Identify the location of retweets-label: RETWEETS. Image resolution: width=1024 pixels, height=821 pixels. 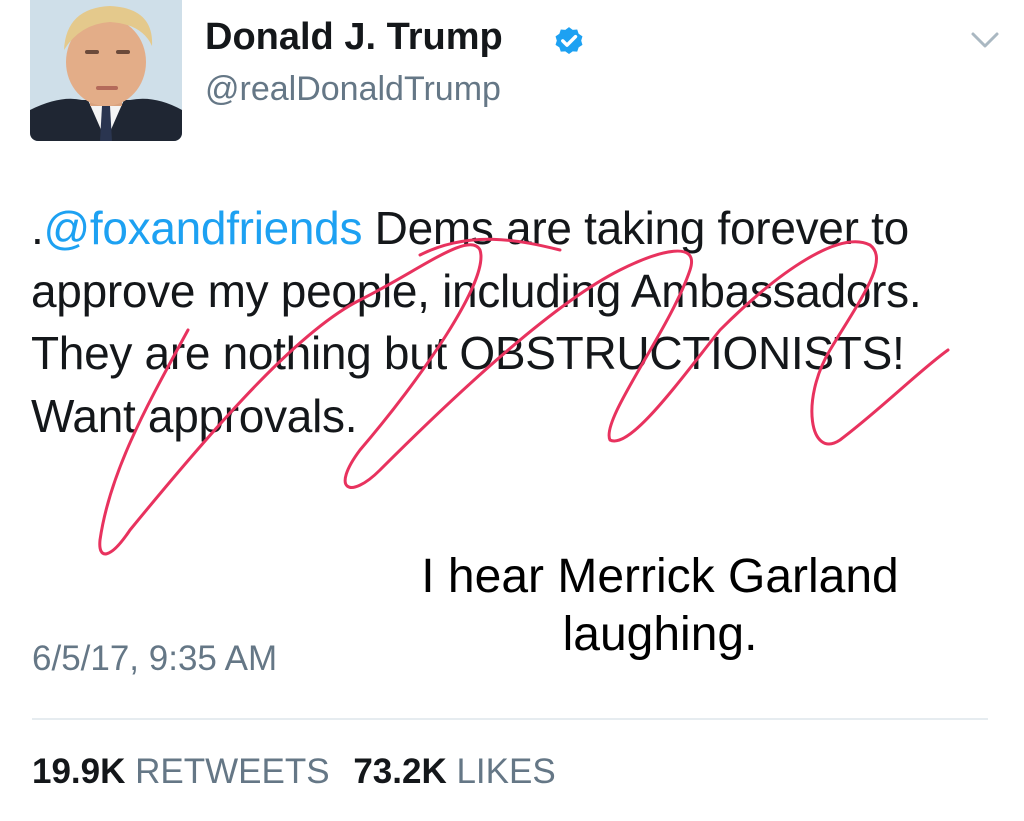
(232, 771).